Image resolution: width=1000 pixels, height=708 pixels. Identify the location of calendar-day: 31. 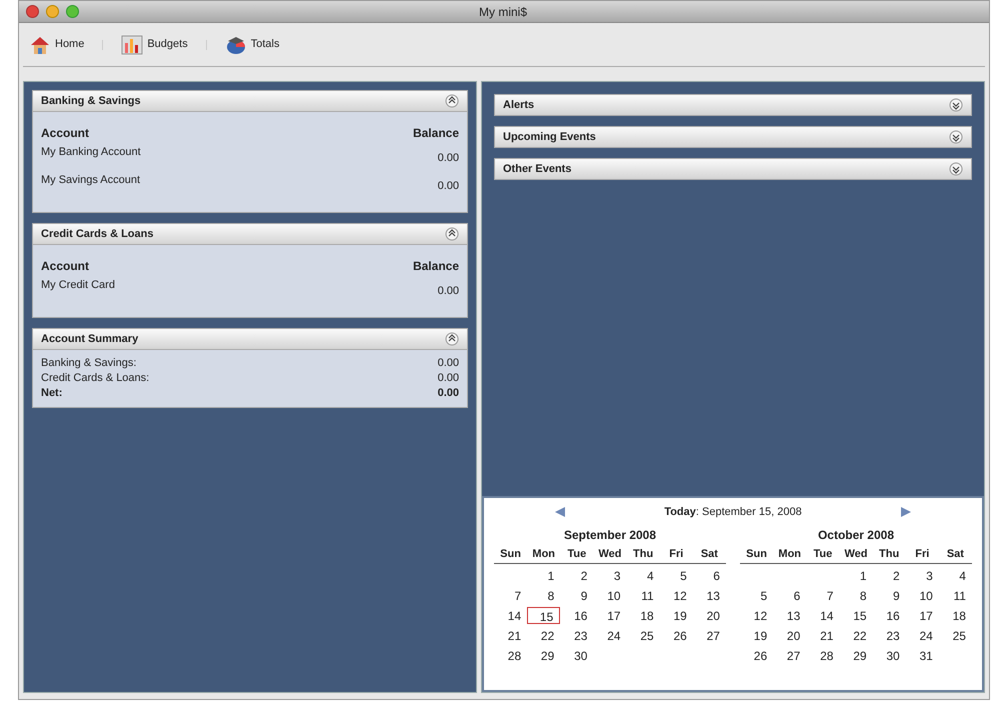
(922, 655).